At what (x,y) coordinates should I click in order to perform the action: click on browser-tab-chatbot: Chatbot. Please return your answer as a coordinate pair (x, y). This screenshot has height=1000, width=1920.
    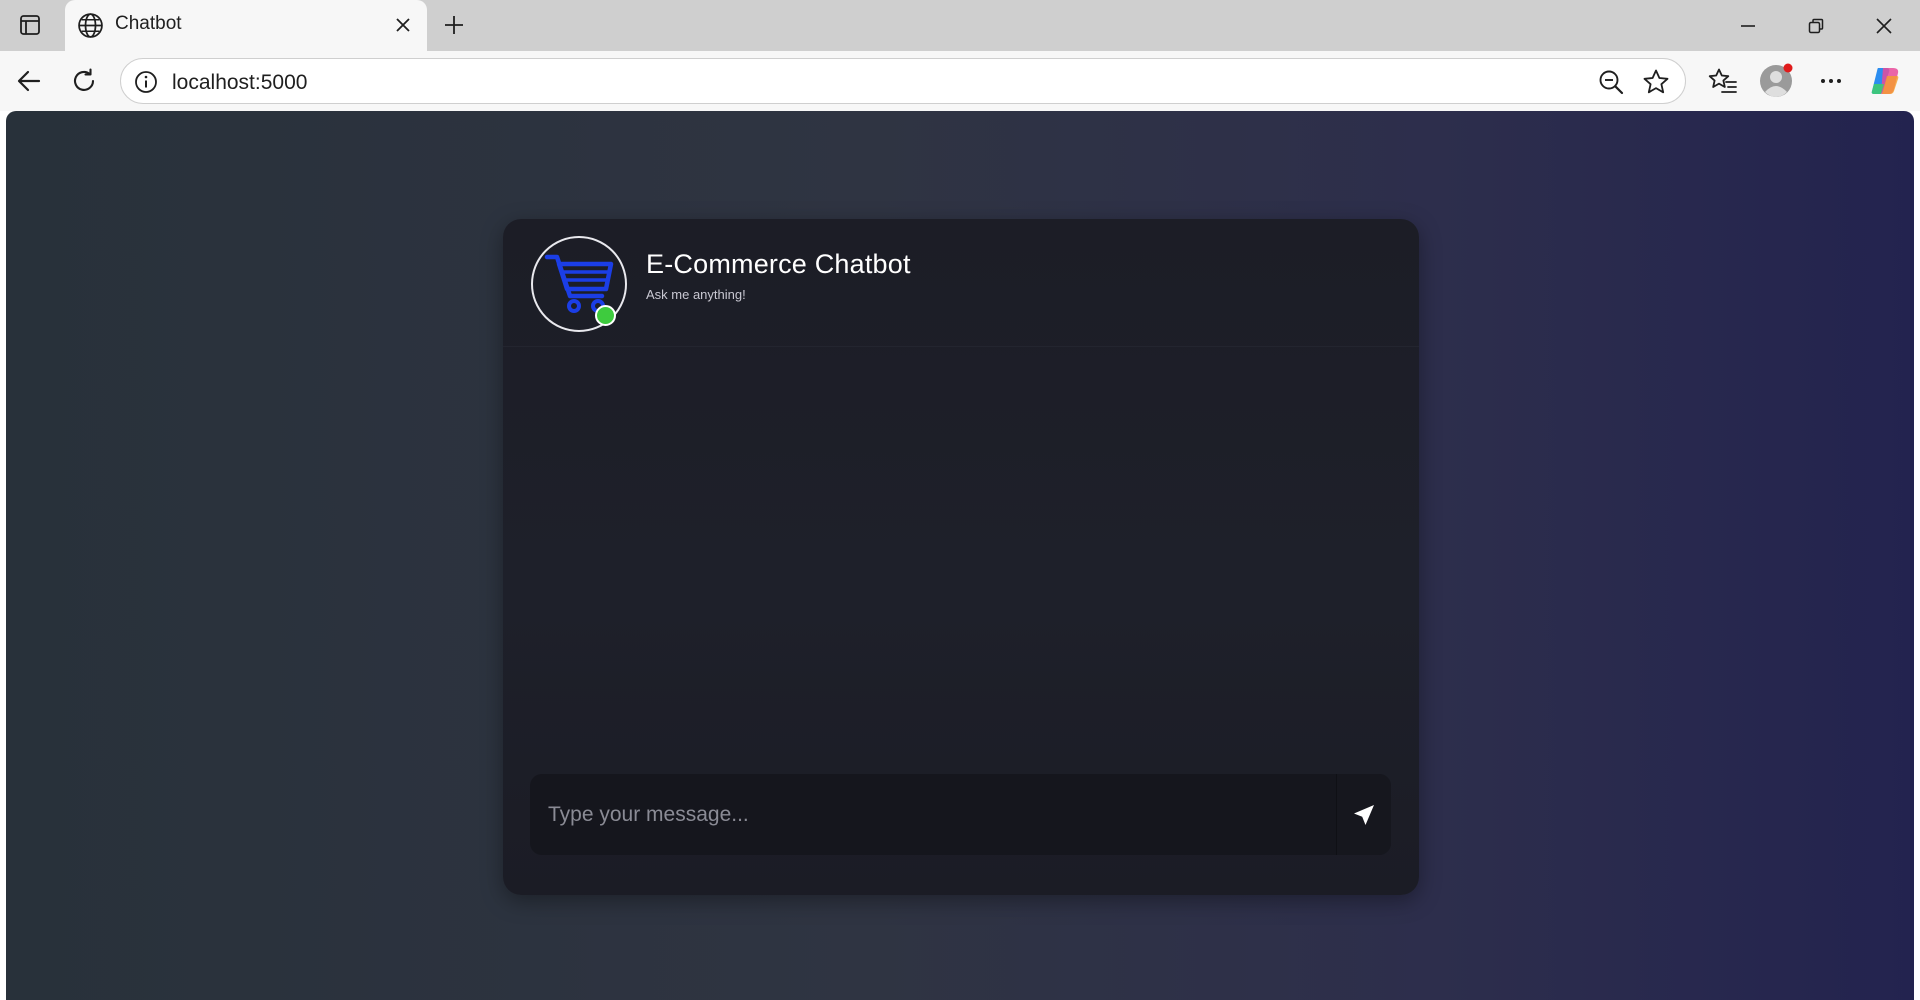
    Looking at the image, I should click on (246, 25).